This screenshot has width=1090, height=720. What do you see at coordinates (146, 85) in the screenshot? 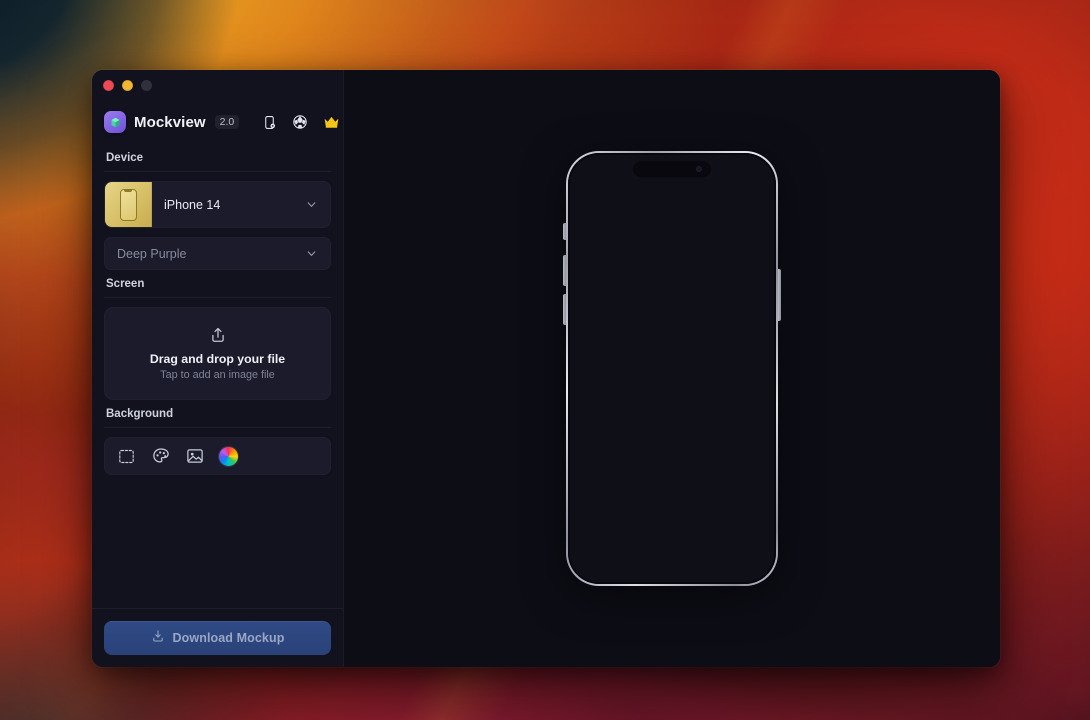
I see `window-zoom-button` at bounding box center [146, 85].